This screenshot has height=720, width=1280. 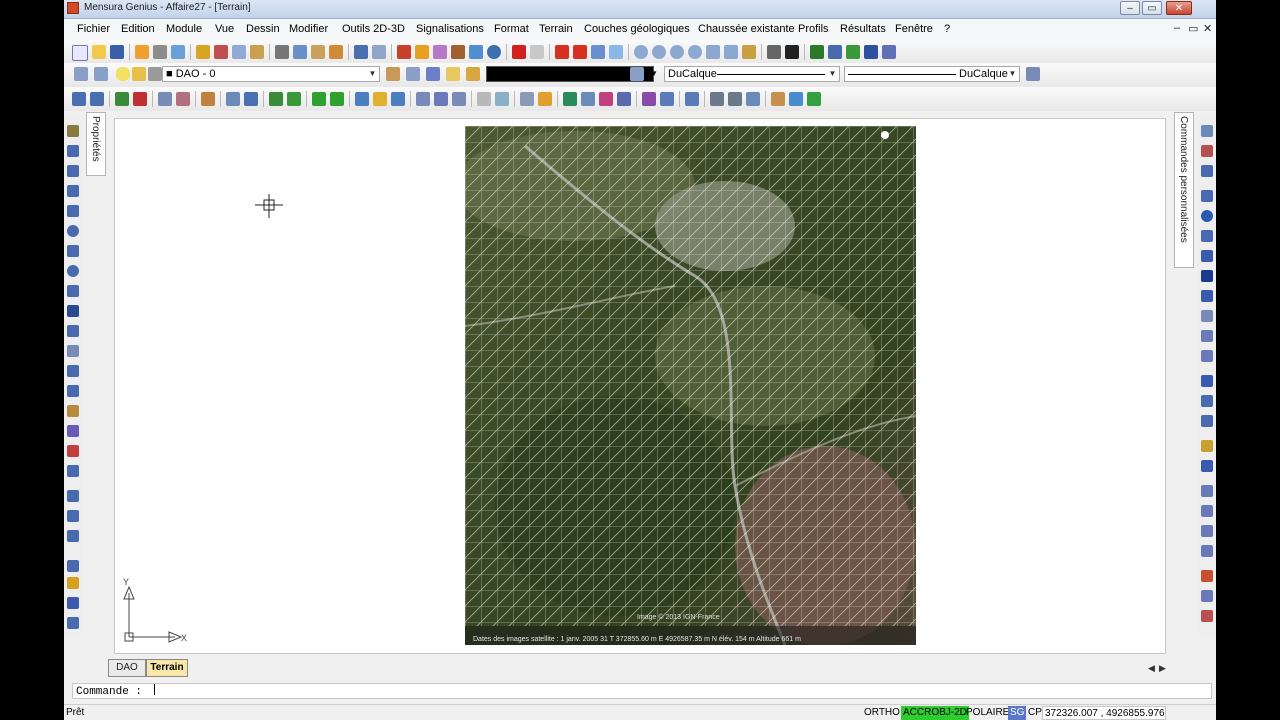 I want to click on zoom-previous-icon, so click(x=713, y=52).